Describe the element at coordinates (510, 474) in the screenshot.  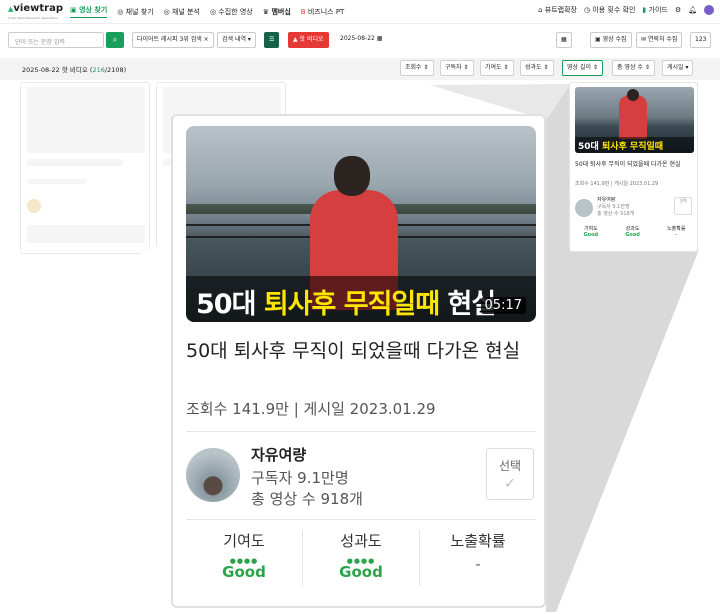
I see `select-checkbox: 선택 ✓` at that location.